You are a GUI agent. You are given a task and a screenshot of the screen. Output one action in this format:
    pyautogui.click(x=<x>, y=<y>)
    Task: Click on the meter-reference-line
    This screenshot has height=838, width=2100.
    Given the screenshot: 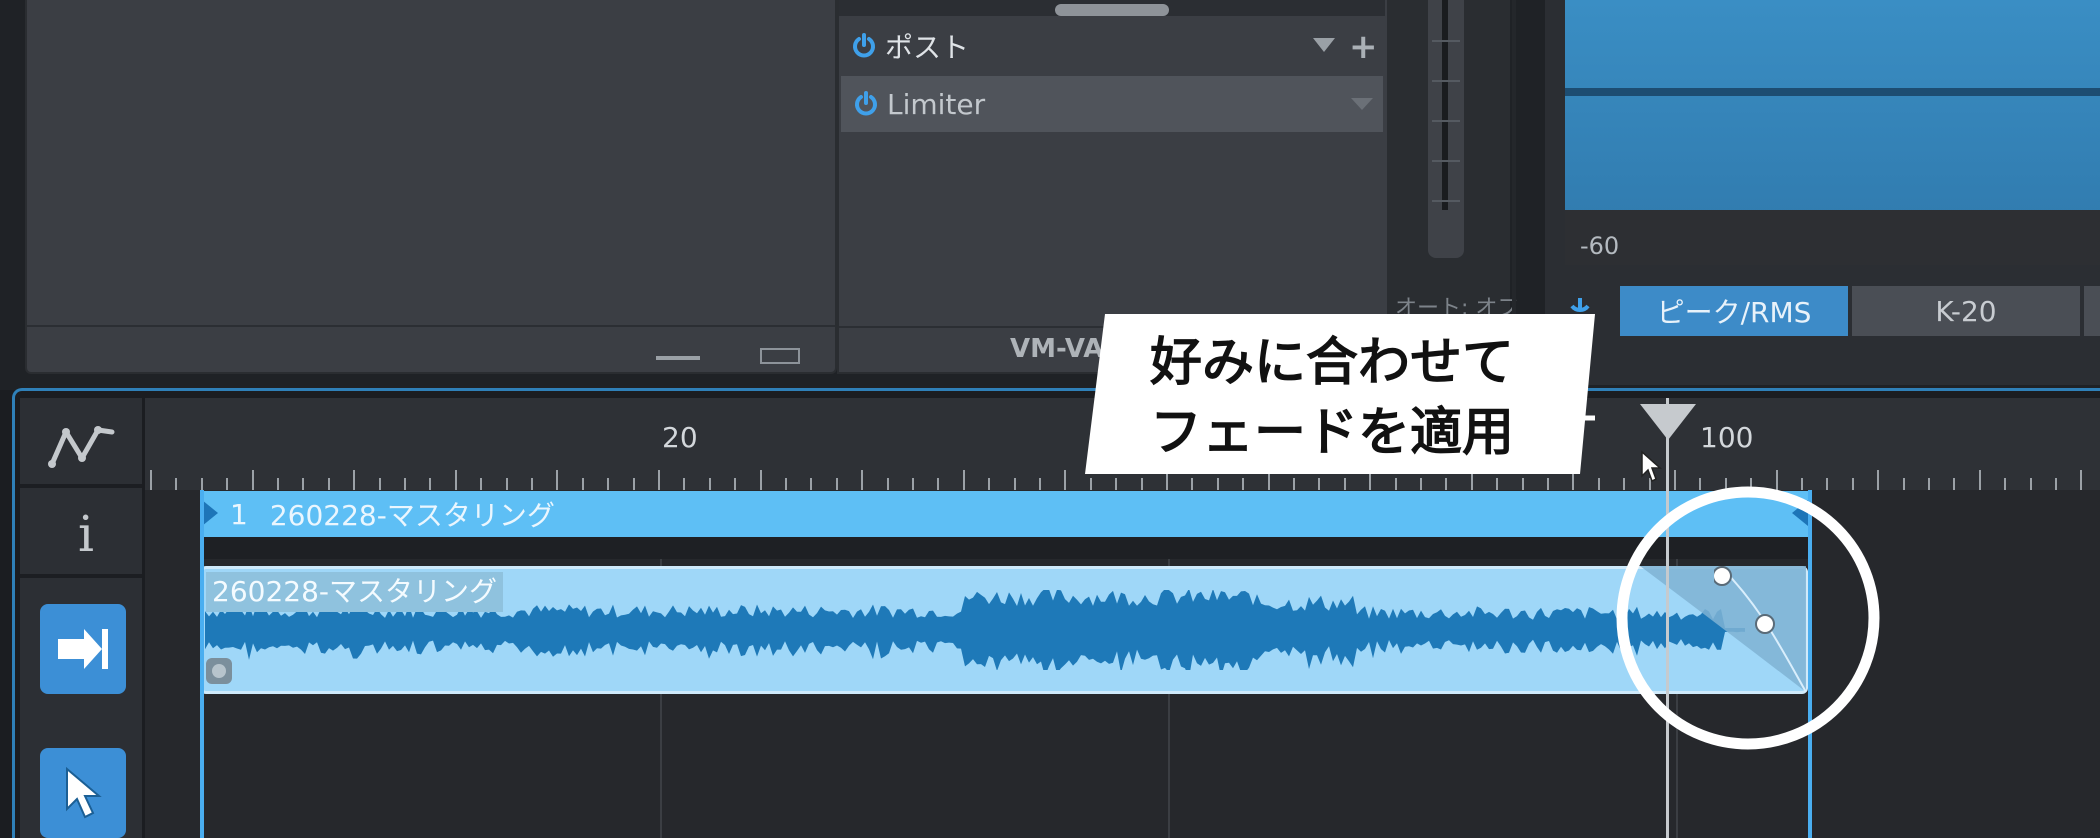 What is the action you would take?
    pyautogui.click(x=1832, y=92)
    